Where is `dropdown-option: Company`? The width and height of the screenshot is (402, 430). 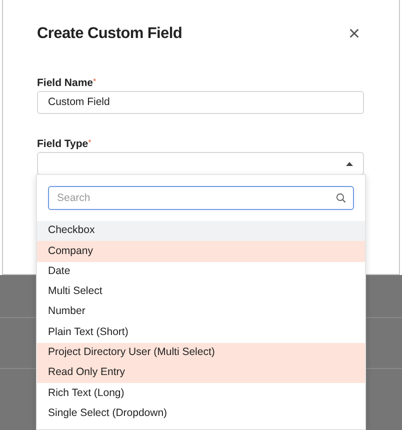
dropdown-option: Company is located at coordinates (201, 251).